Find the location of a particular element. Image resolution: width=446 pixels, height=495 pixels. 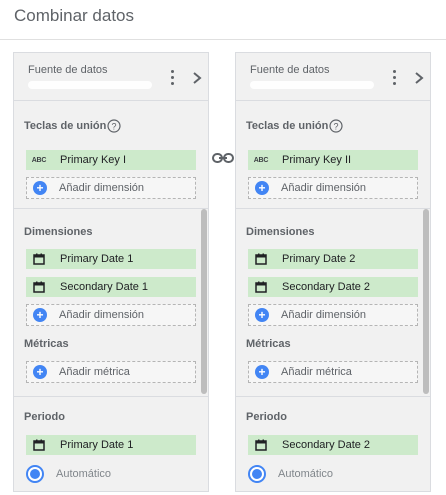

period-section: Periodo Primary Date 1 Automático is located at coordinates (111, 443).